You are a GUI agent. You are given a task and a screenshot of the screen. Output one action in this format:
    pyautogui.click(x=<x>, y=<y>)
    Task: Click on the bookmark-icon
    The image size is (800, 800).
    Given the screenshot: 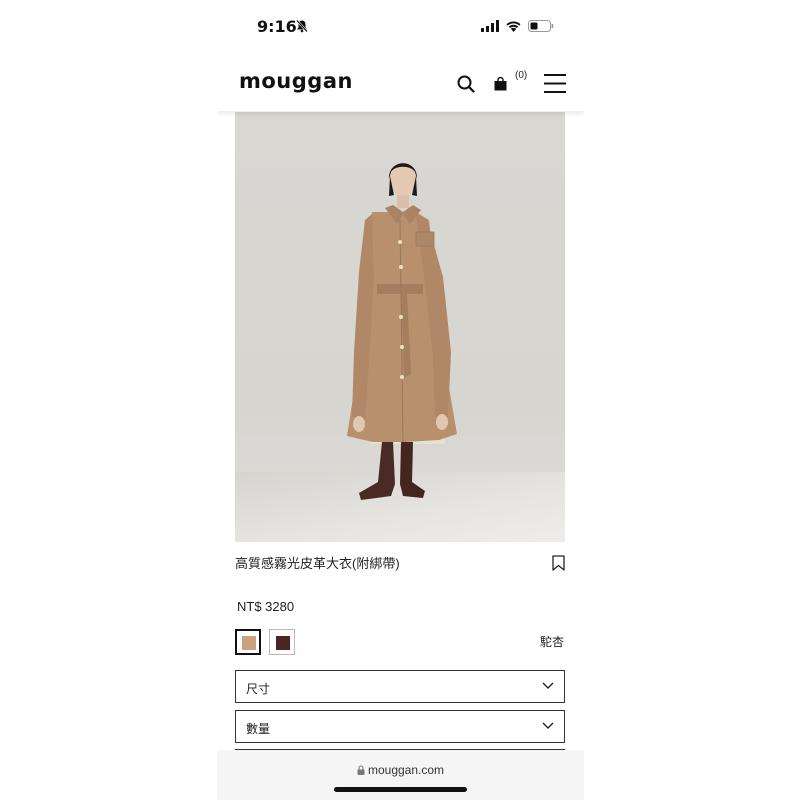 What is the action you would take?
    pyautogui.click(x=558, y=563)
    